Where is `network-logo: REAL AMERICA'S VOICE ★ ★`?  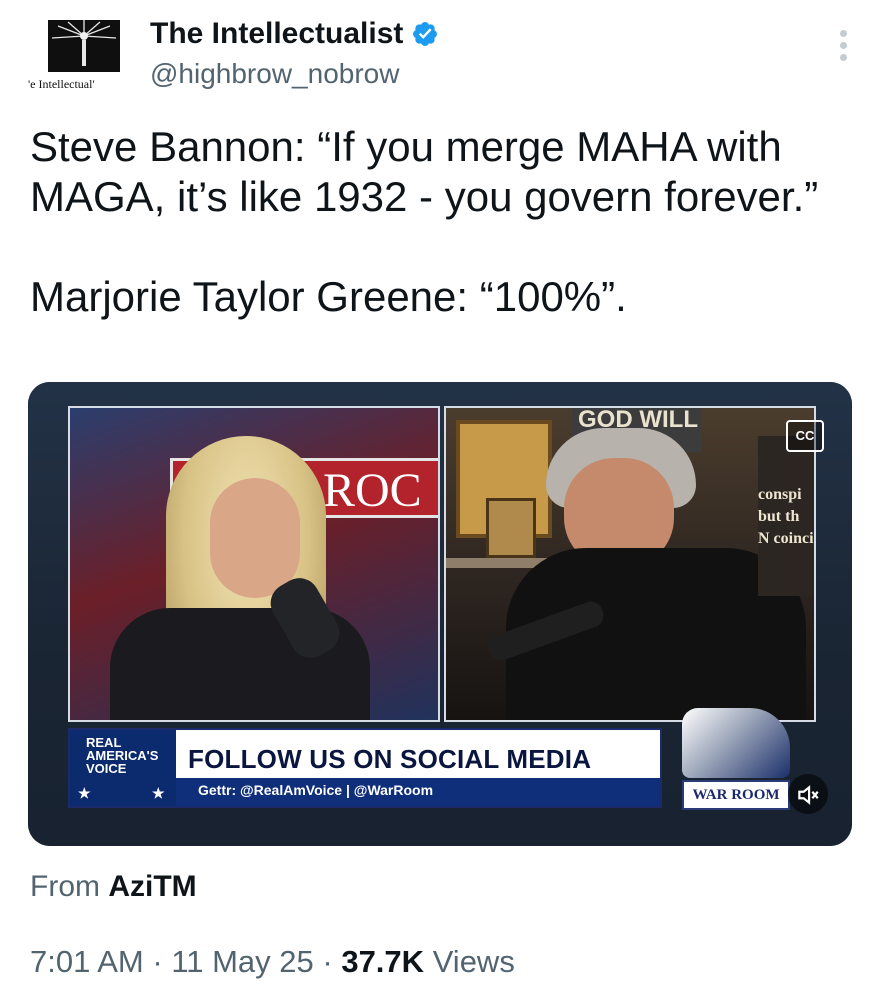
network-logo: REAL AMERICA'S VOICE ★ ★ is located at coordinates (123, 768).